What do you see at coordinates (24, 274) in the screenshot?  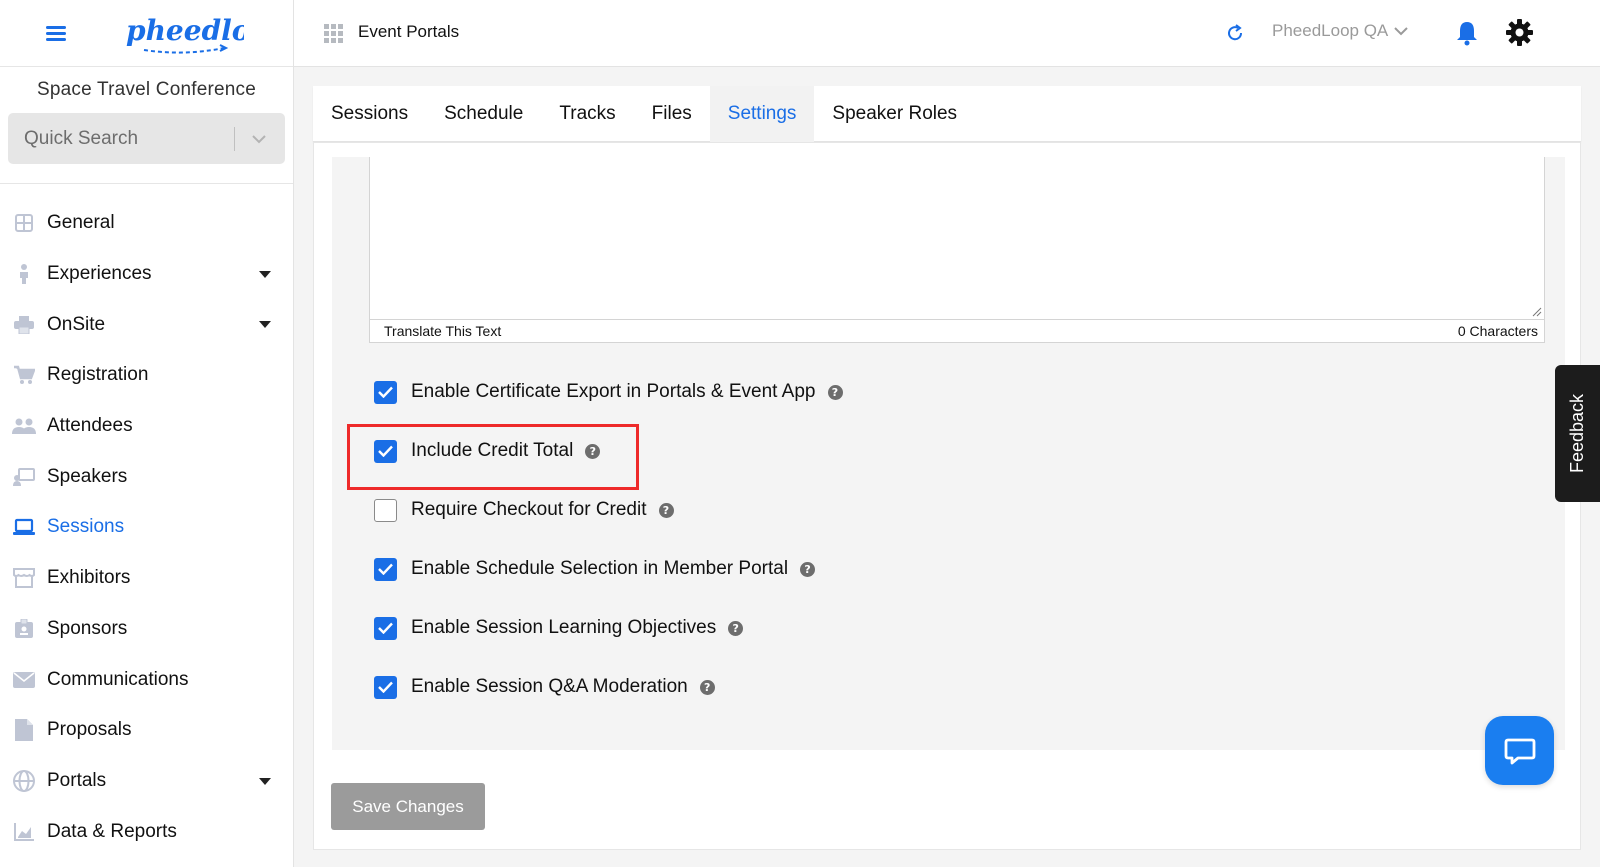 I see `person-icon` at bounding box center [24, 274].